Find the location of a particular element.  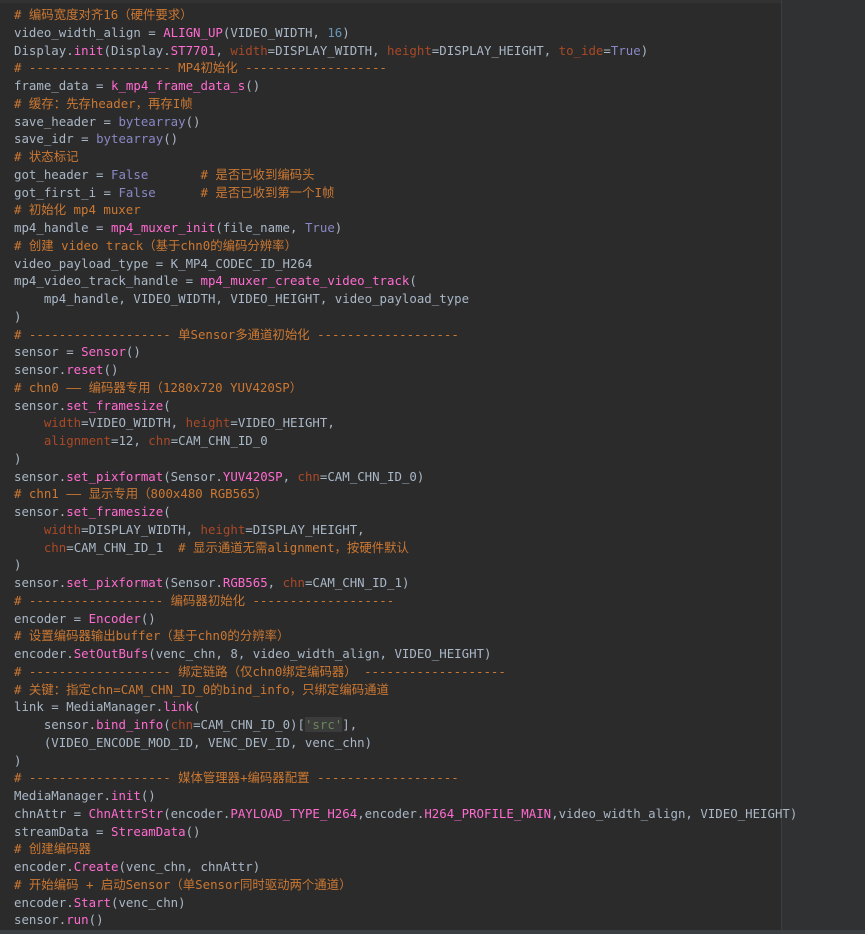

code-line: sensor.reset() is located at coordinates (405, 370).